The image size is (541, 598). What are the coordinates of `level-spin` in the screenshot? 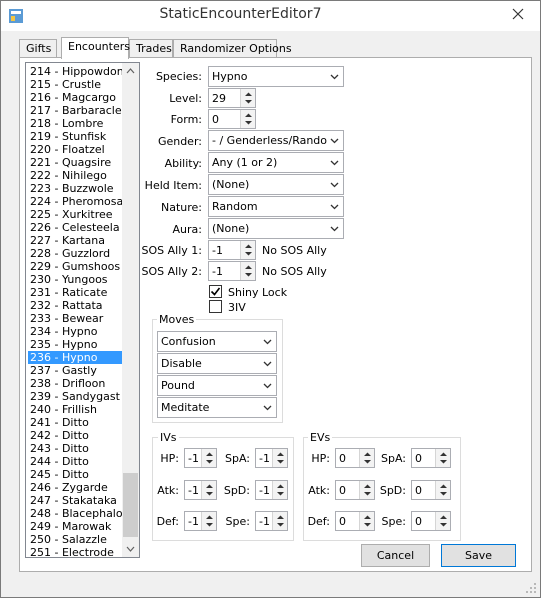 It's located at (247, 98).